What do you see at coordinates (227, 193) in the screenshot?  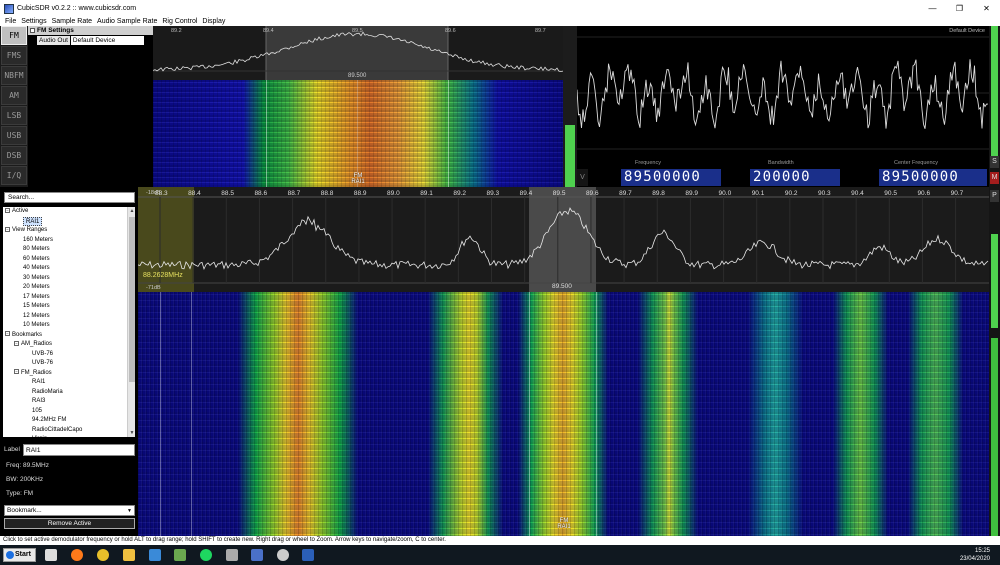 I see `frequency-tick: 88.5` at bounding box center [227, 193].